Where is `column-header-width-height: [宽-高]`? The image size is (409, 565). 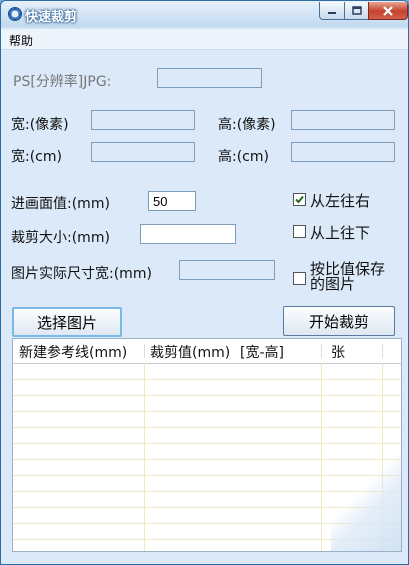 column-header-width-height: [宽-高] is located at coordinates (262, 352).